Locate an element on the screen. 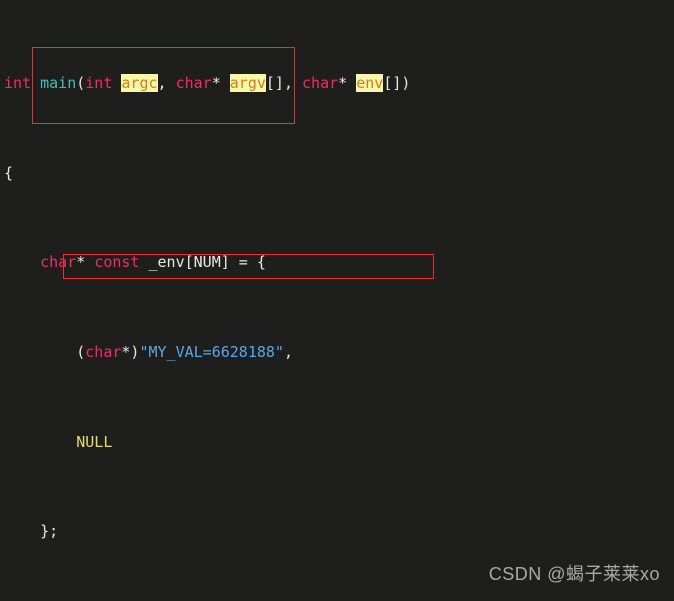 The height and width of the screenshot is (601, 674). code-line-5: NULL is located at coordinates (337, 442).